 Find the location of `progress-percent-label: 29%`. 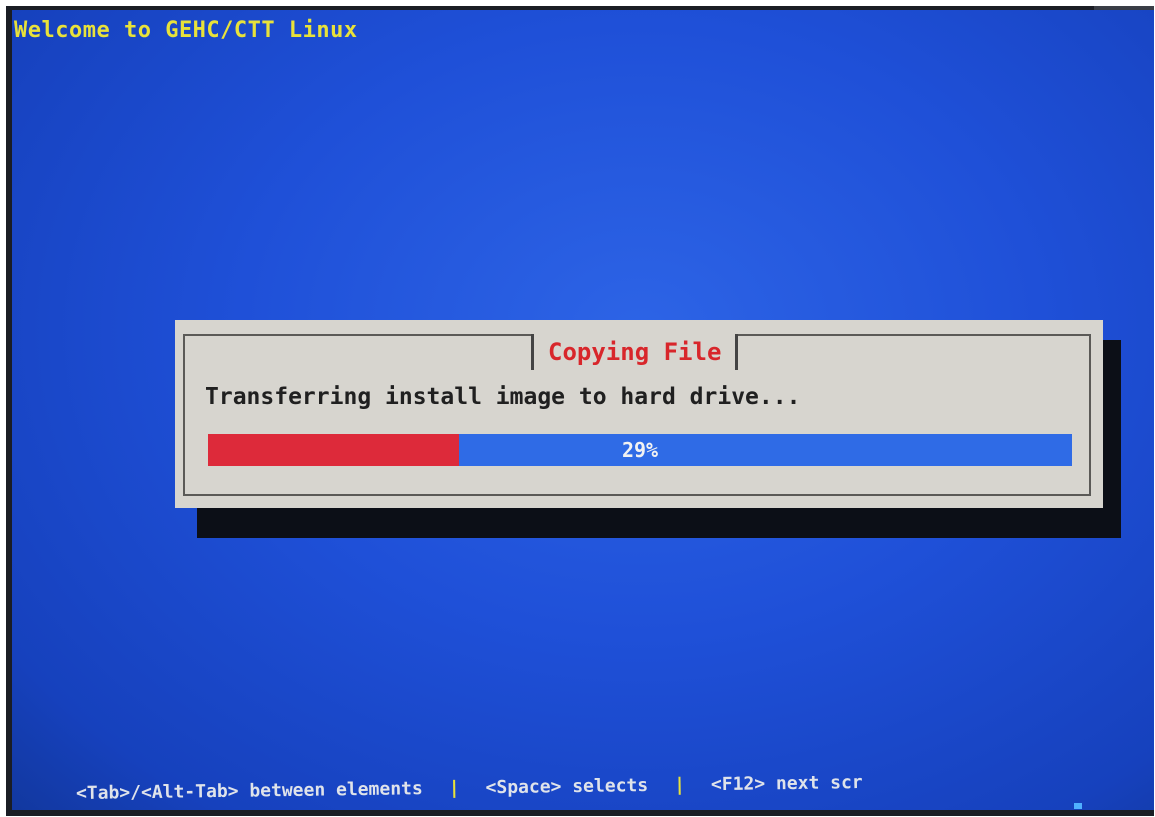

progress-percent-label: 29% is located at coordinates (640, 450).